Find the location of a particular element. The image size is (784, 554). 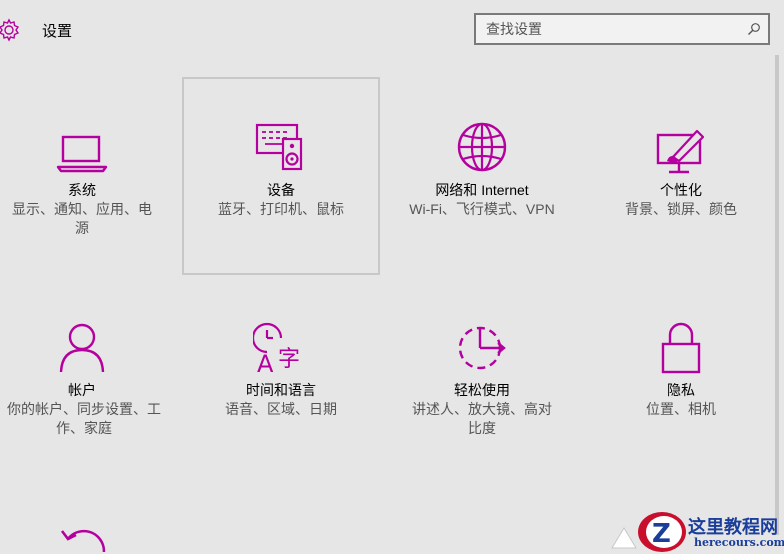

tile-label: 轻松使用 is located at coordinates (482, 390).